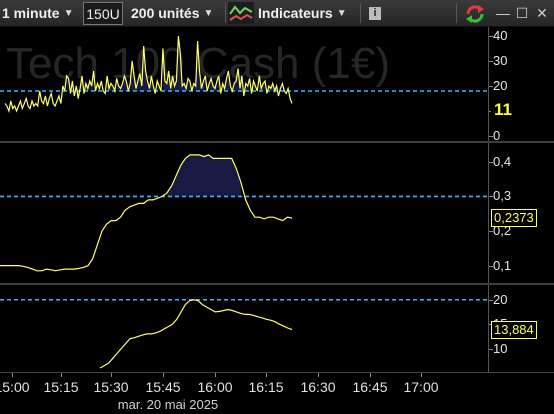  What do you see at coordinates (15, 387) in the screenshot?
I see `time-tick-label: 15:00` at bounding box center [15, 387].